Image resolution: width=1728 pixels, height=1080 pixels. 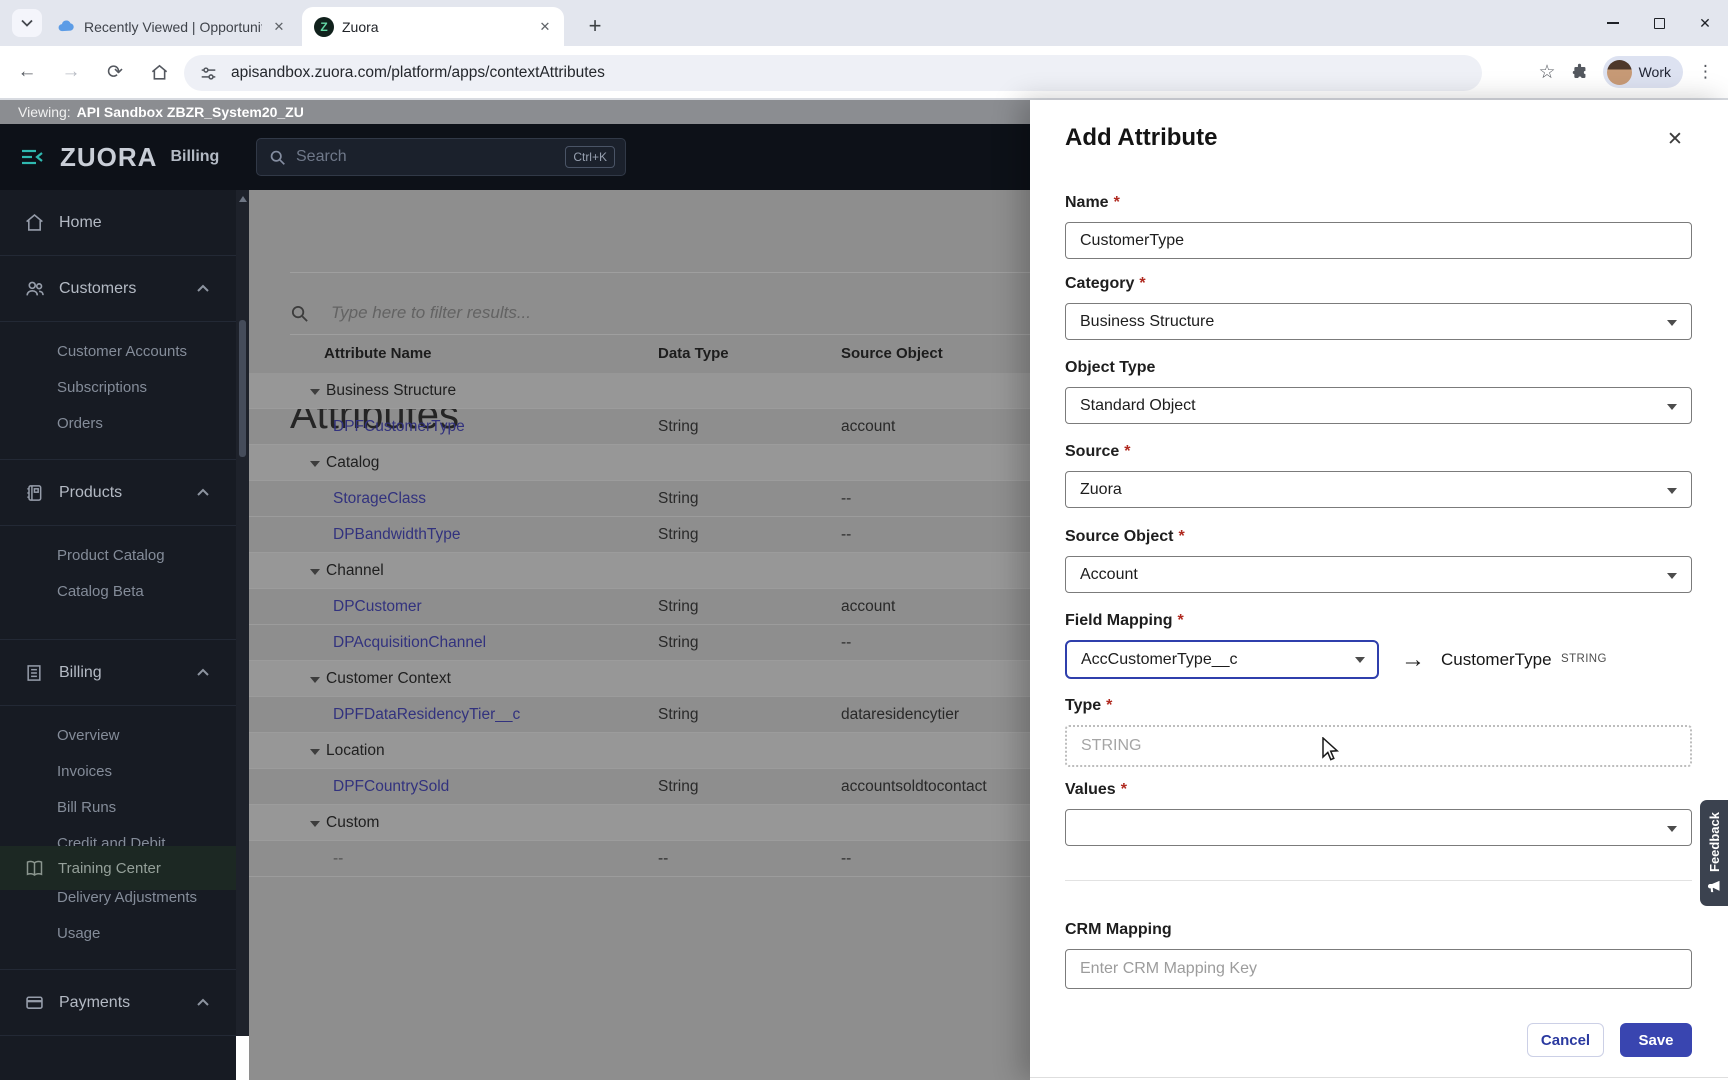 What do you see at coordinates (590, 157) in the screenshot?
I see `search-shortcut-badge: Ctrl+K` at bounding box center [590, 157].